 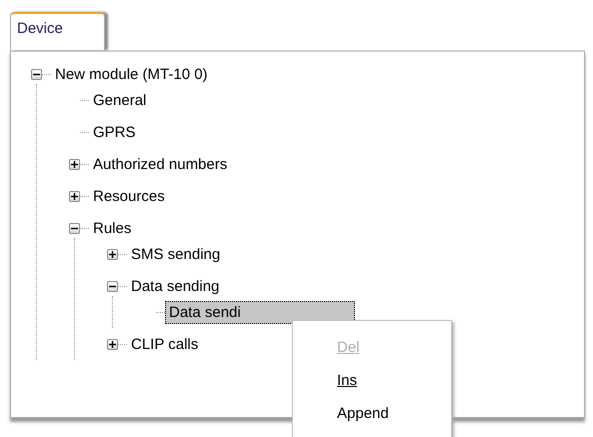 I want to click on tree-item: New module (MT-10 0), so click(x=131, y=74).